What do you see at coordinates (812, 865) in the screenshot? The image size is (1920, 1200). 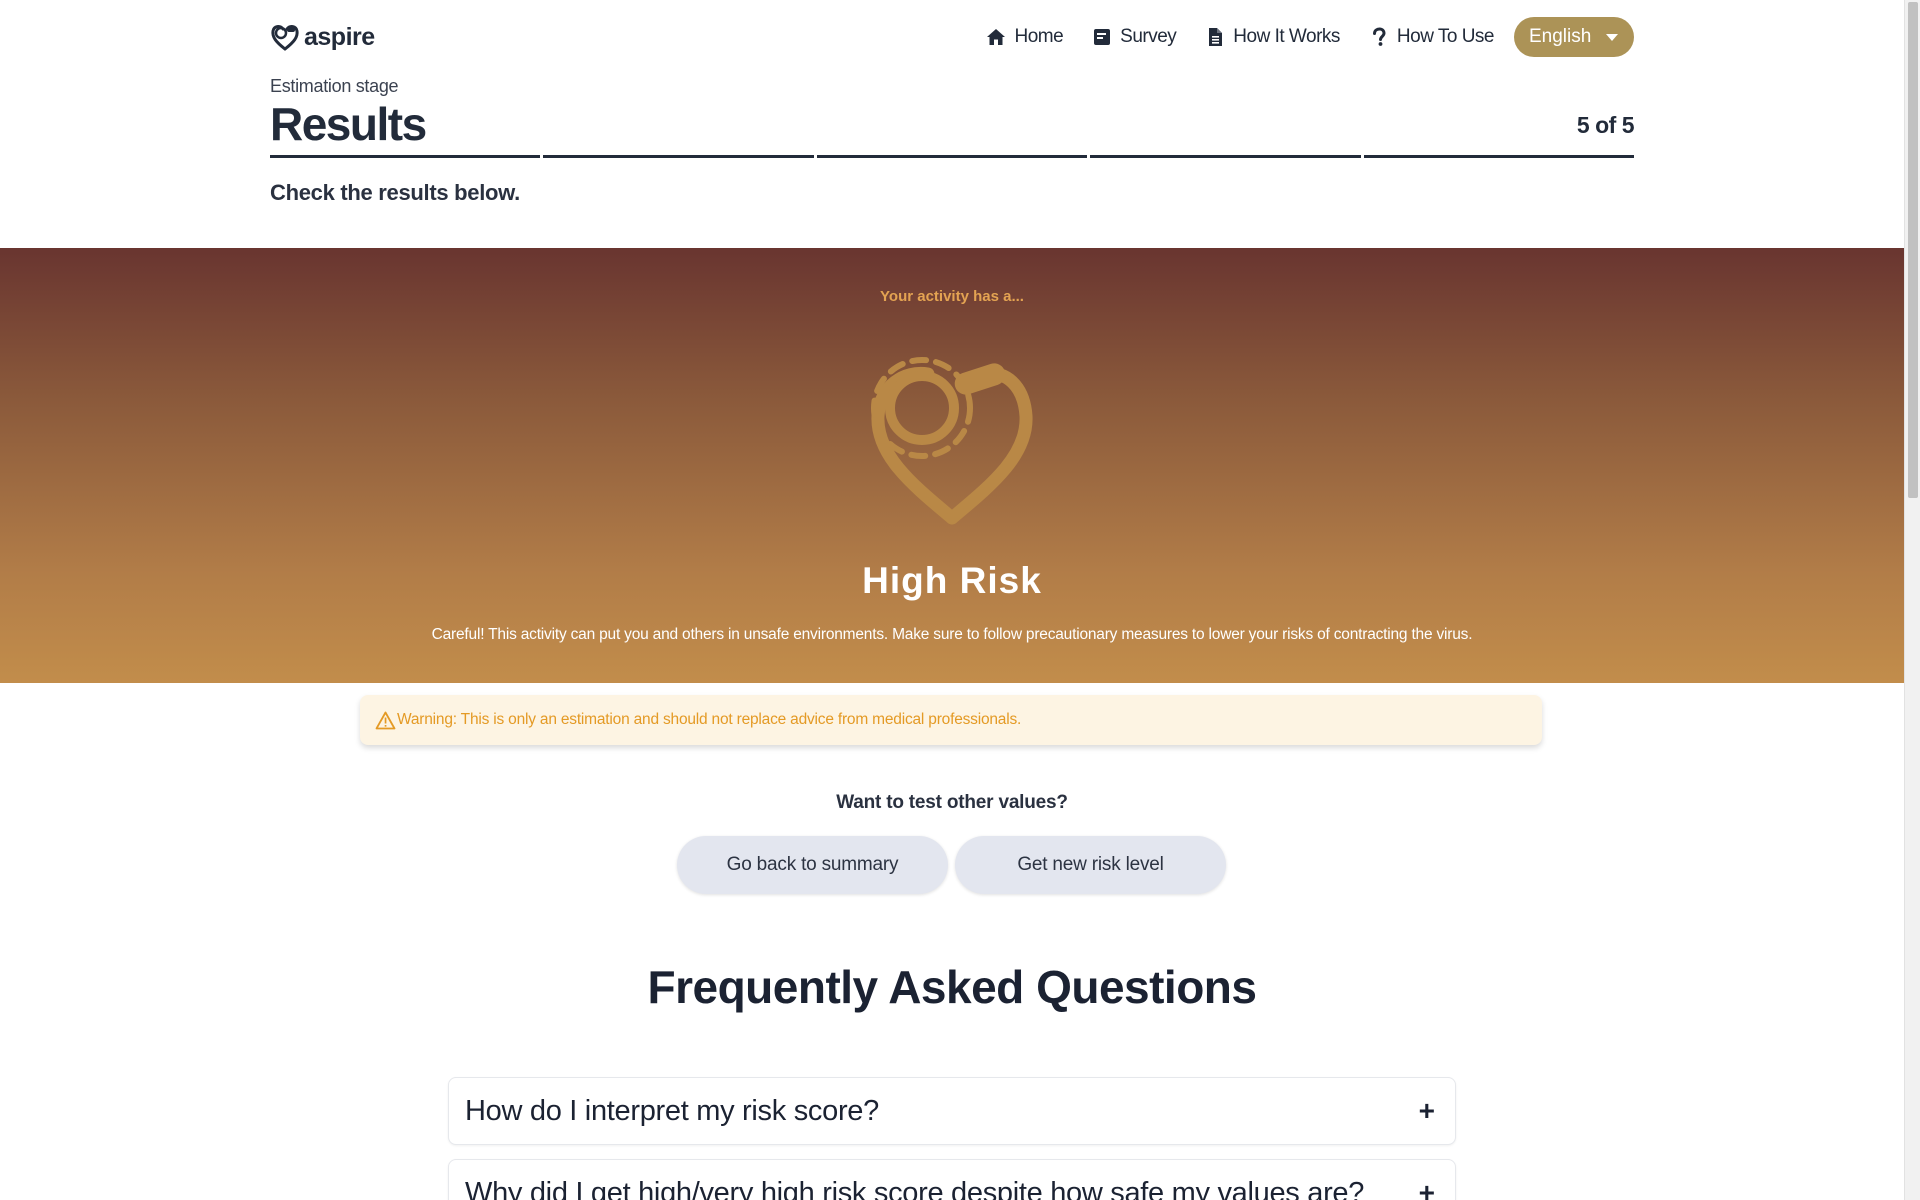 I see `back-to-summary-button: Go back to summary` at bounding box center [812, 865].